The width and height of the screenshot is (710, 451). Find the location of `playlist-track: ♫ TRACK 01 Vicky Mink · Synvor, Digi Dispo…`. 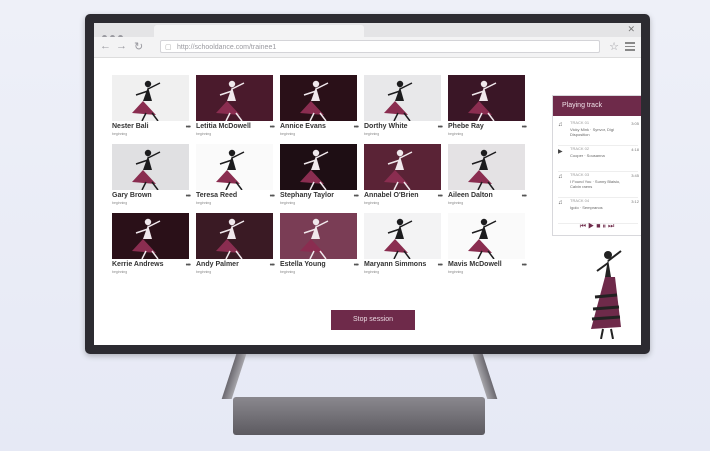

playlist-track: ♫ TRACK 01 Vicky Mink · Synvor, Digi Dispo… is located at coordinates (597, 132).